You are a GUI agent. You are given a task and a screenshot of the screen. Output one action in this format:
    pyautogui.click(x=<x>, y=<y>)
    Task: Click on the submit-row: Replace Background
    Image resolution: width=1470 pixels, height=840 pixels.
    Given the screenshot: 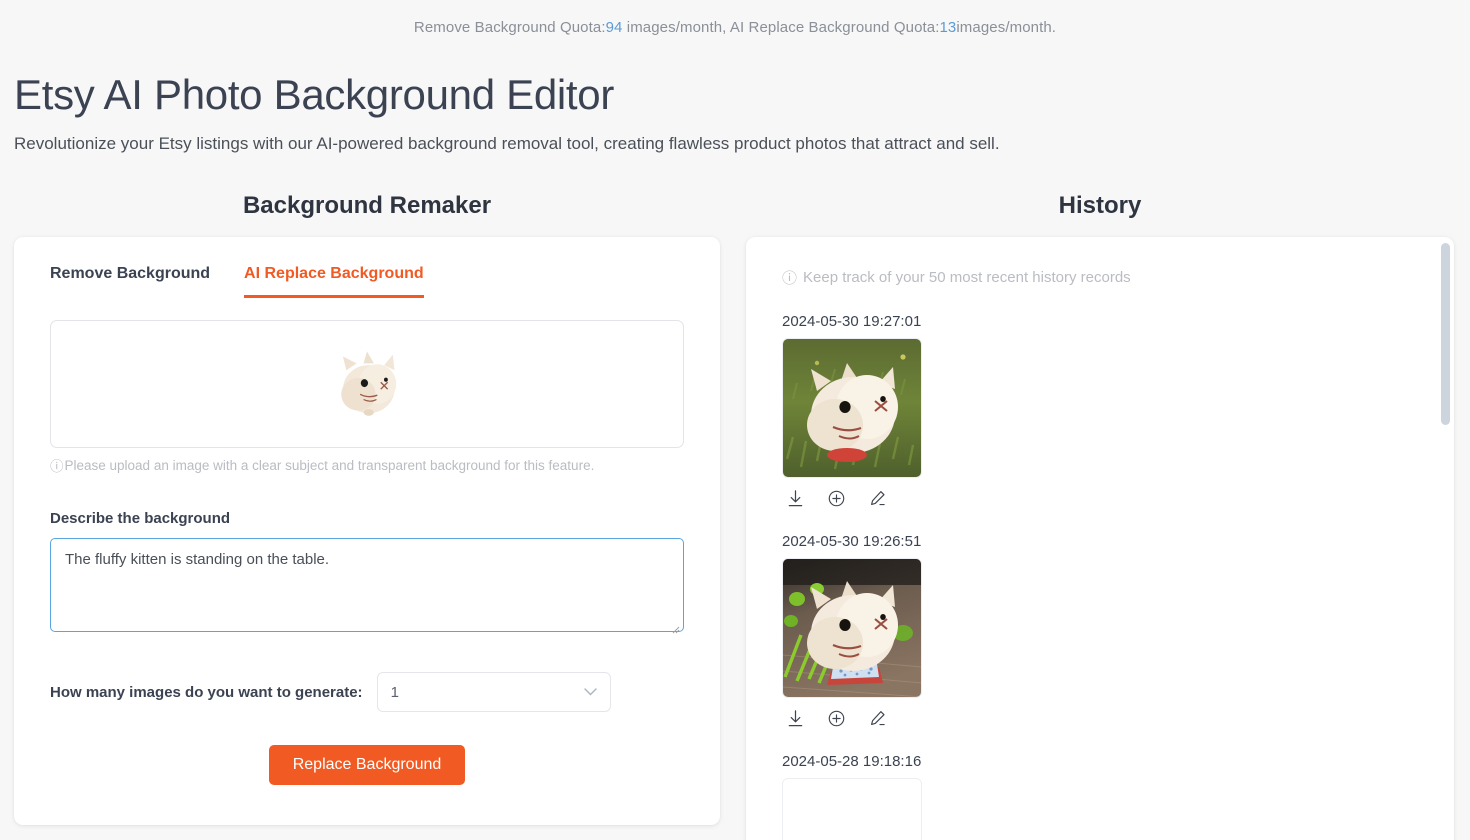 What is the action you would take?
    pyautogui.click(x=367, y=785)
    